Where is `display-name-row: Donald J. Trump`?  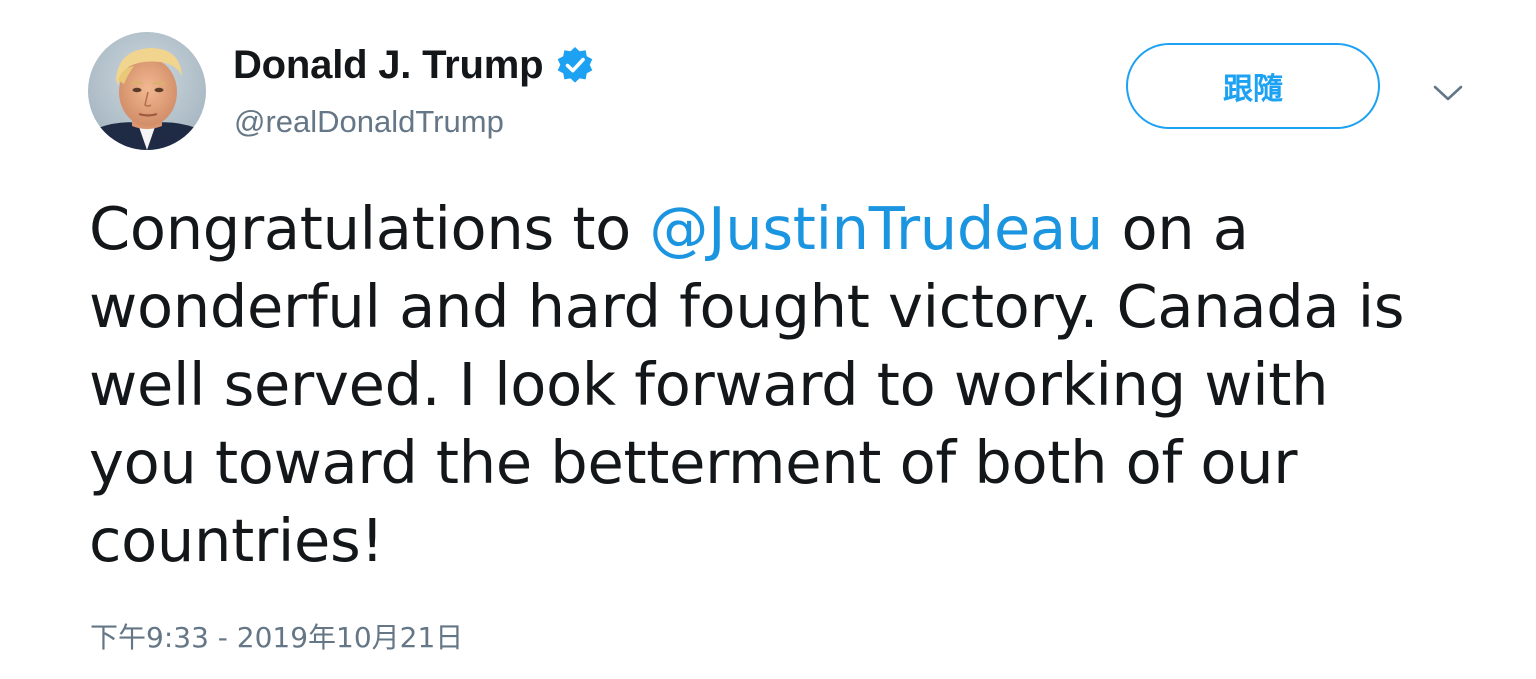
display-name-row: Donald J. Trump is located at coordinates (414, 65).